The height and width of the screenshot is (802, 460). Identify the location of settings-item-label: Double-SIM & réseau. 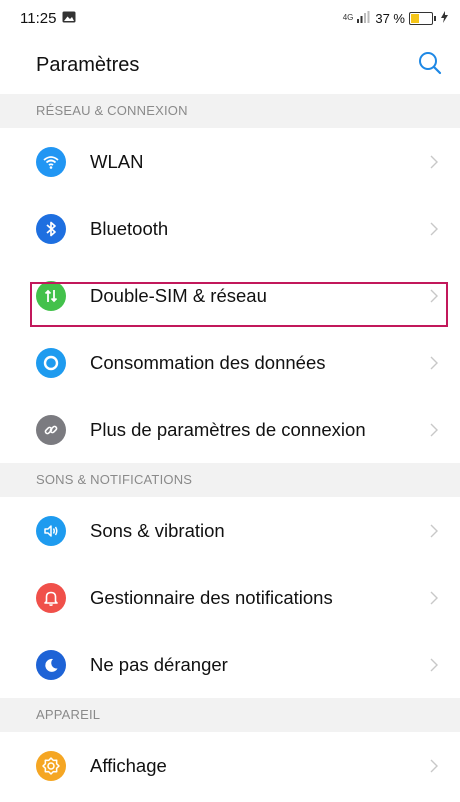
(178, 295).